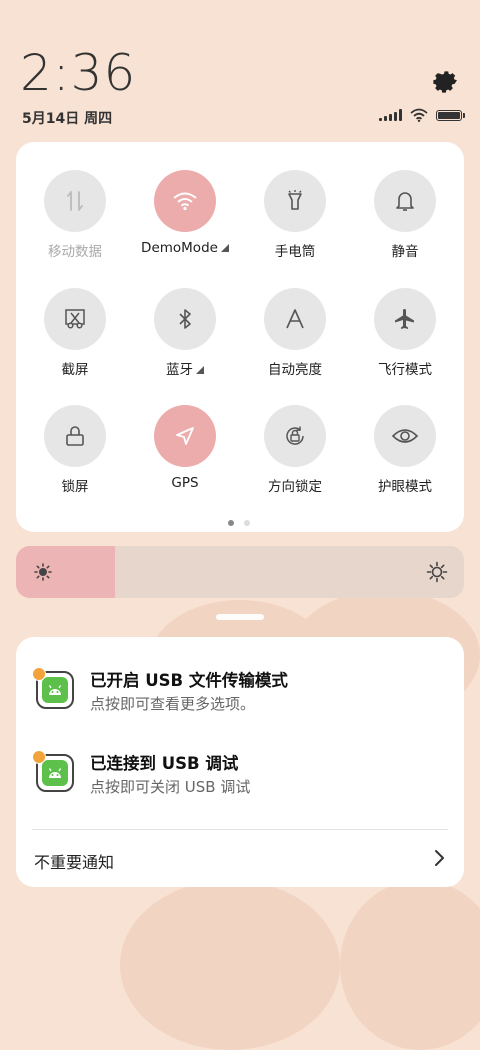  I want to click on notification-usb-transfer: 已开启 USB 文件传输模式 点按即可查看更多选项。, so click(240, 699).